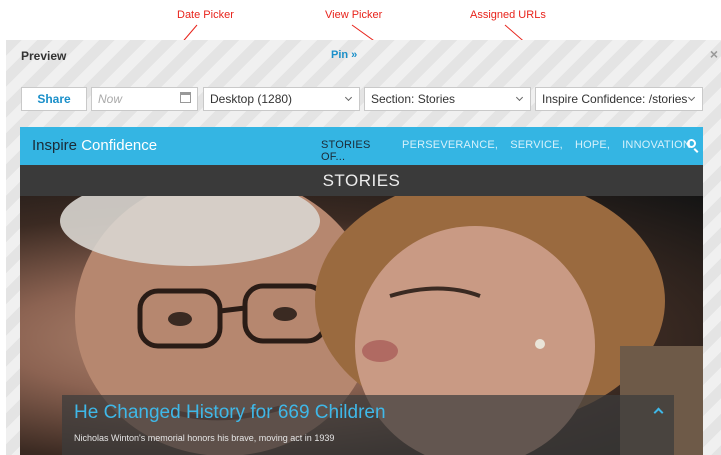 The image size is (721, 455). What do you see at coordinates (508, 15) in the screenshot?
I see `annotation-assigned-urls: Assigned URLs` at bounding box center [508, 15].